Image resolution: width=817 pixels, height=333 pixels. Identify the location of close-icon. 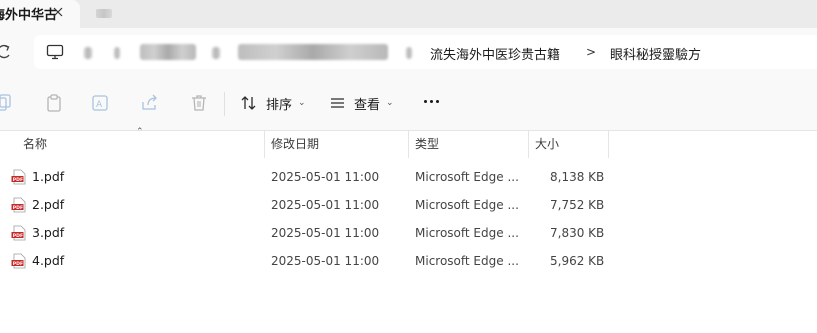
(58, 12).